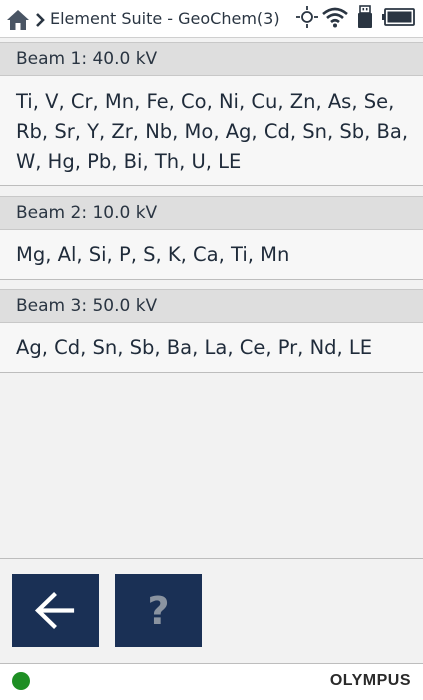 This screenshot has width=423, height=700. I want to click on top-bar: Element Suite - GeoChem(3), so click(211, 19).